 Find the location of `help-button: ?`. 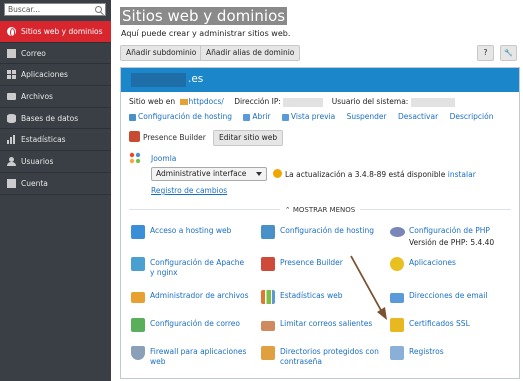

help-button: ? is located at coordinates (485, 53).